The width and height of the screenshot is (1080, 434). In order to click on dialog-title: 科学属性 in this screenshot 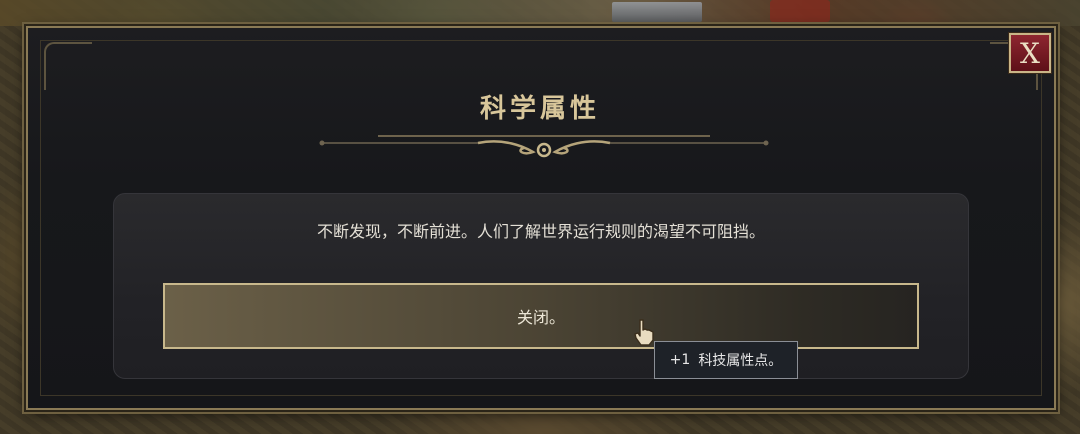, I will do `click(539, 109)`.